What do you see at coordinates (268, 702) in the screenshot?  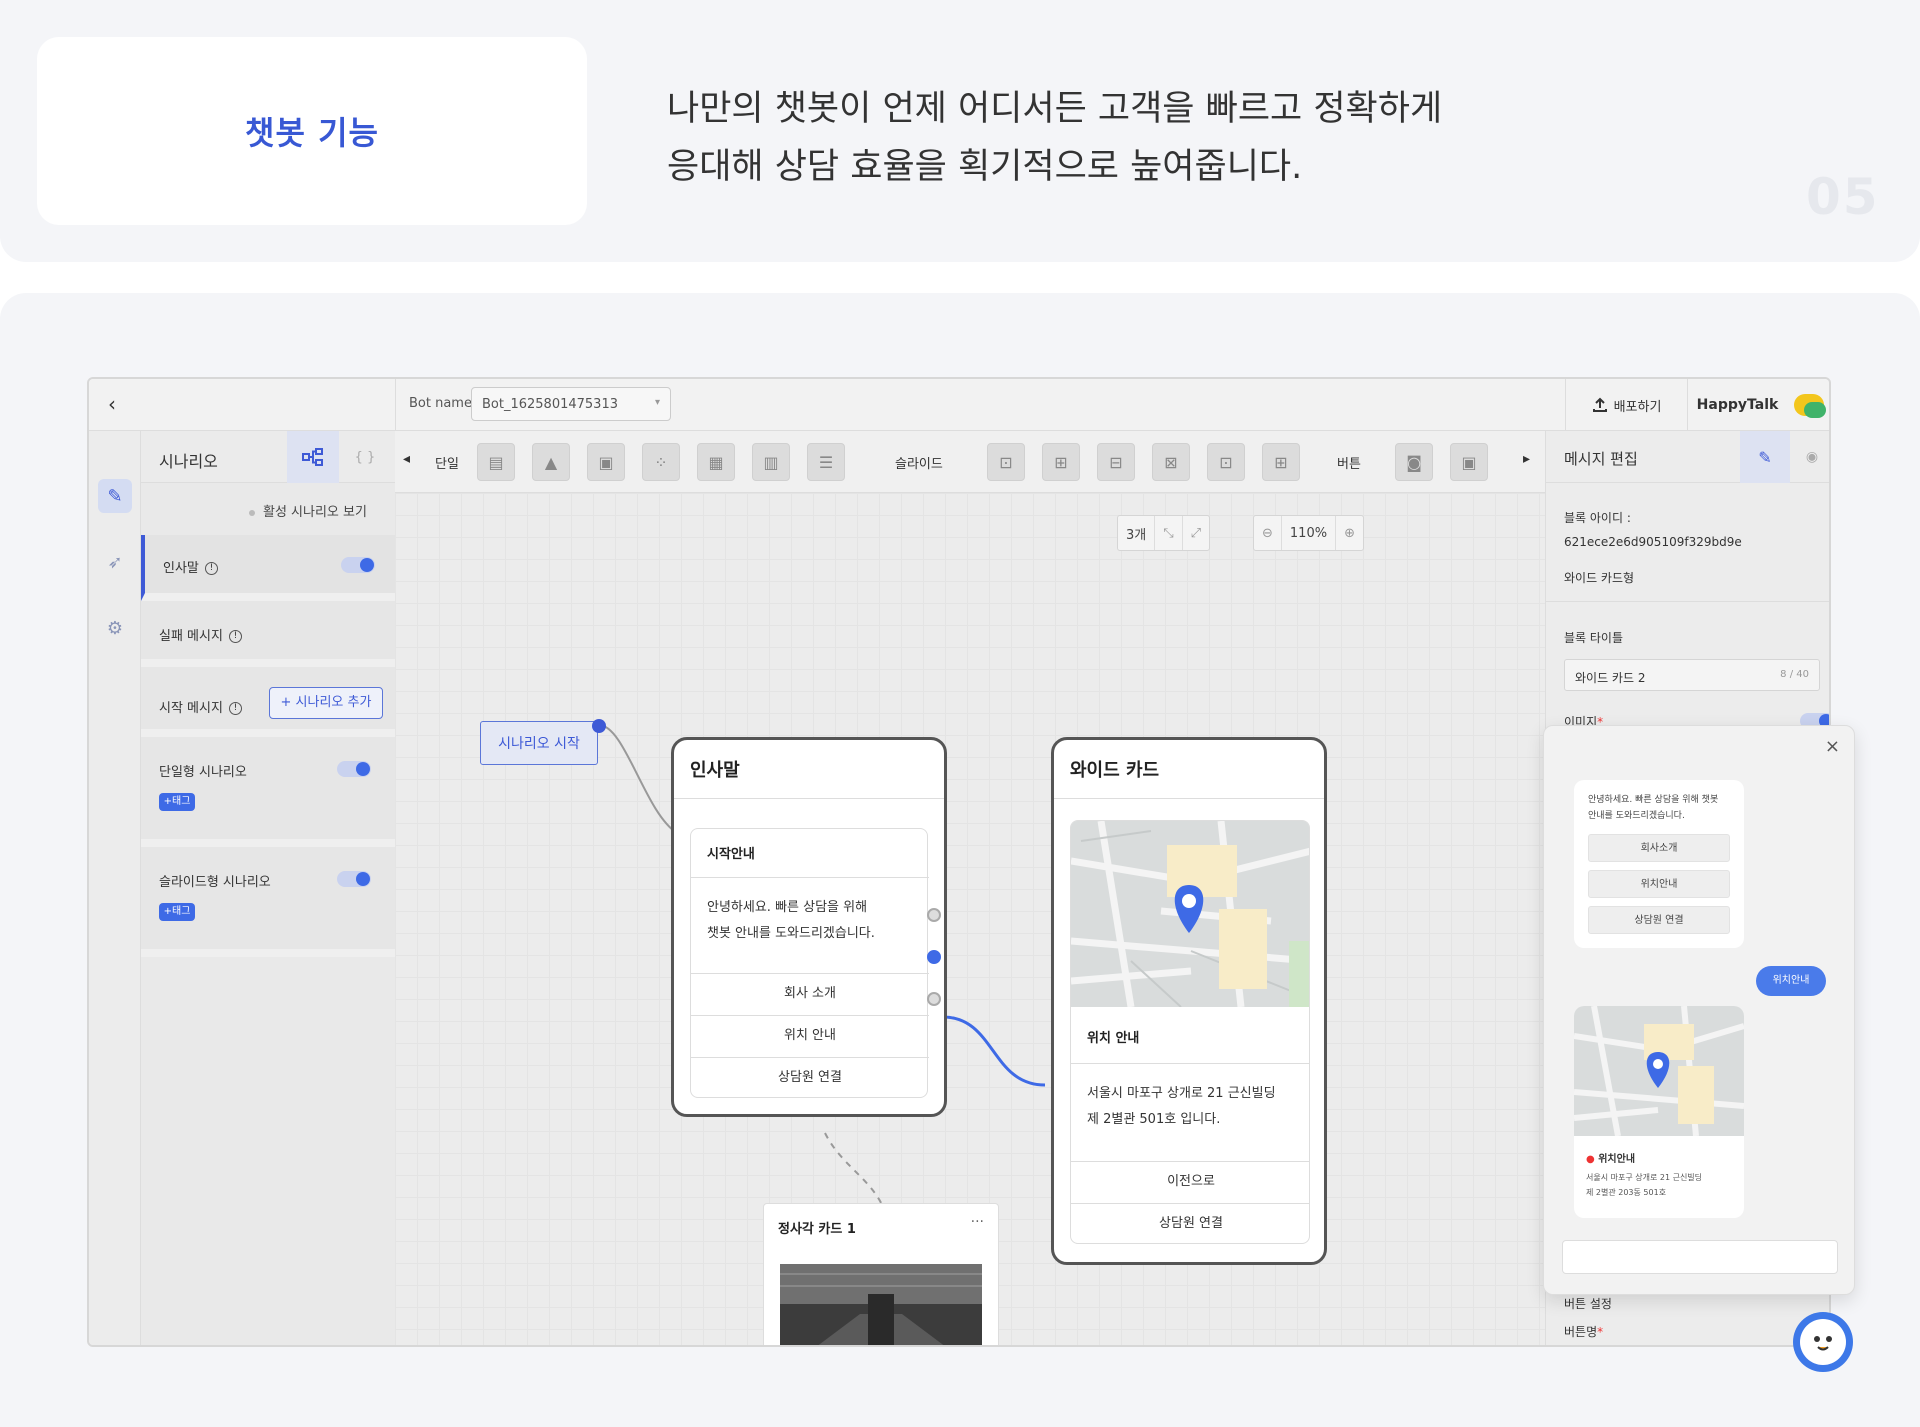 I see `scenario-item-start: 시작 메시지! + 시나리오 추가` at bounding box center [268, 702].